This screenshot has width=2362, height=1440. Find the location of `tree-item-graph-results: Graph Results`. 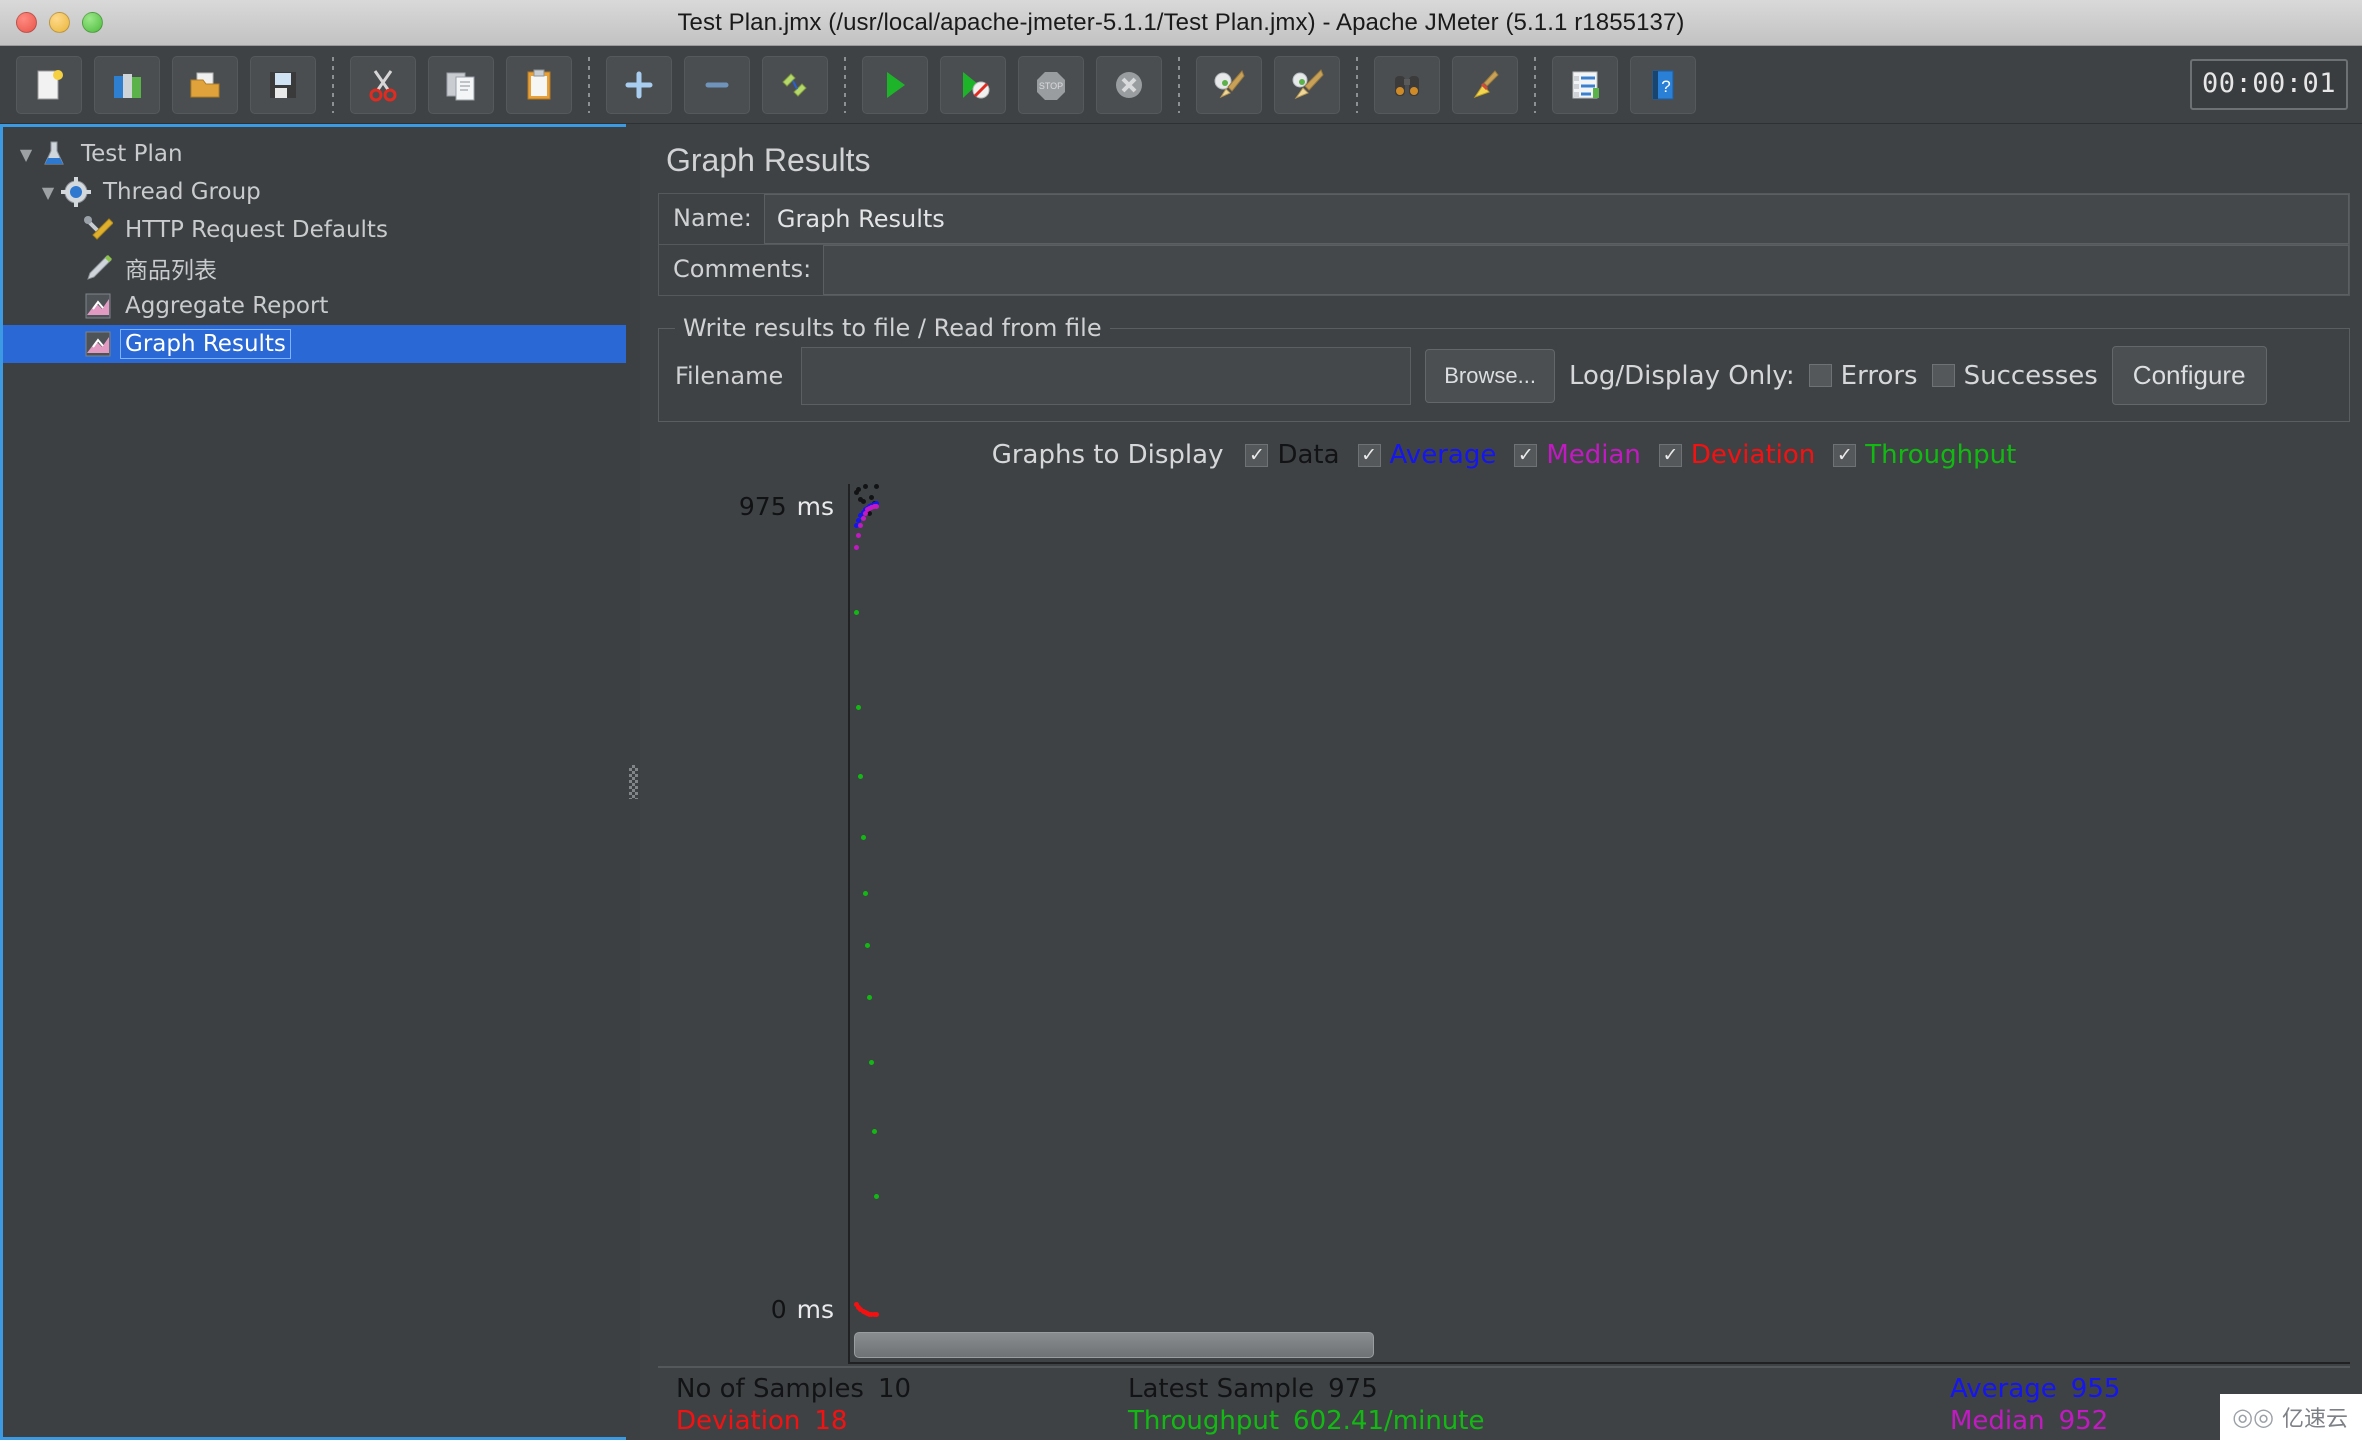

tree-item-graph-results: Graph Results is located at coordinates (314, 344).